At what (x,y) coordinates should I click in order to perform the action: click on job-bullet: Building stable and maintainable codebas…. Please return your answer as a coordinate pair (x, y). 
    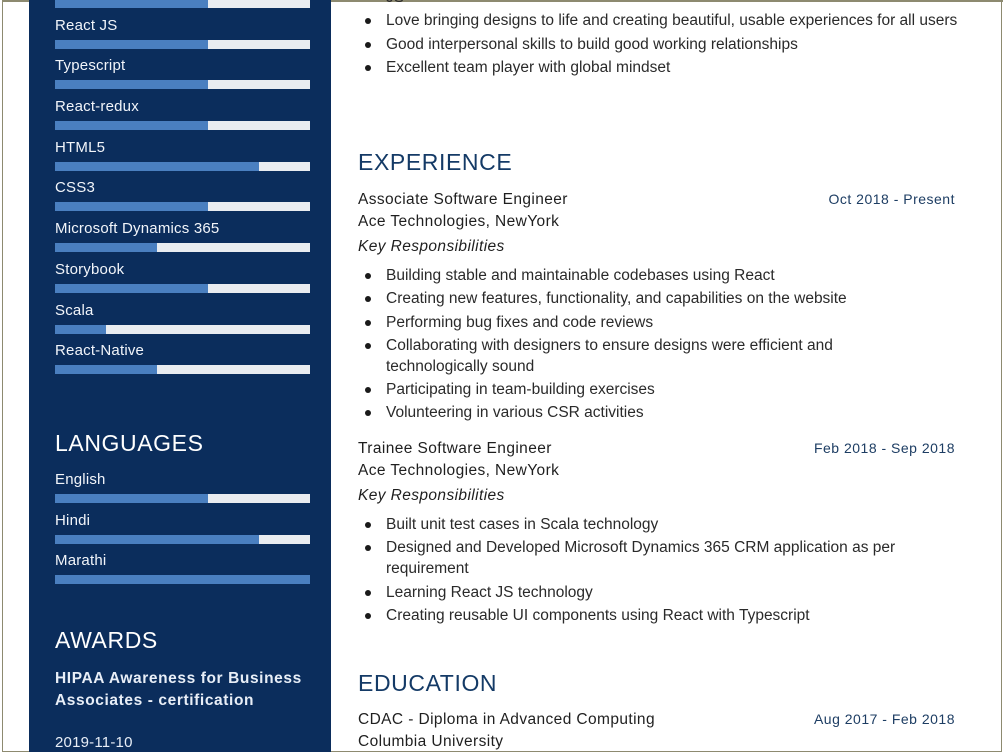
    Looking at the image, I should click on (658, 275).